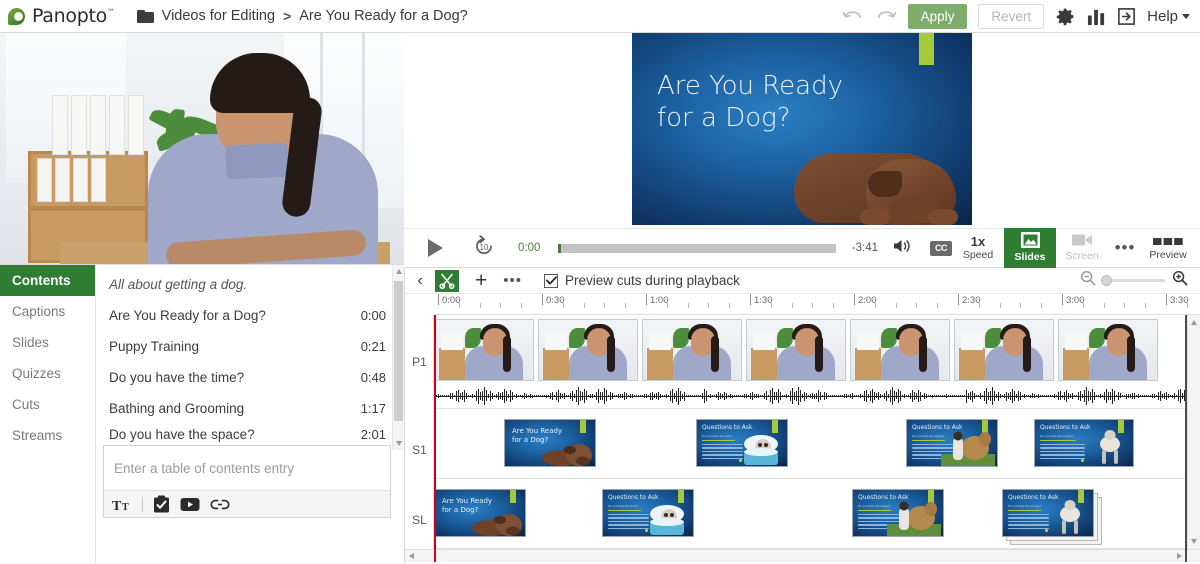 Image resolution: width=1200 pixels, height=564 pixels. Describe the element at coordinates (435, 248) in the screenshot. I see `play-button` at that location.